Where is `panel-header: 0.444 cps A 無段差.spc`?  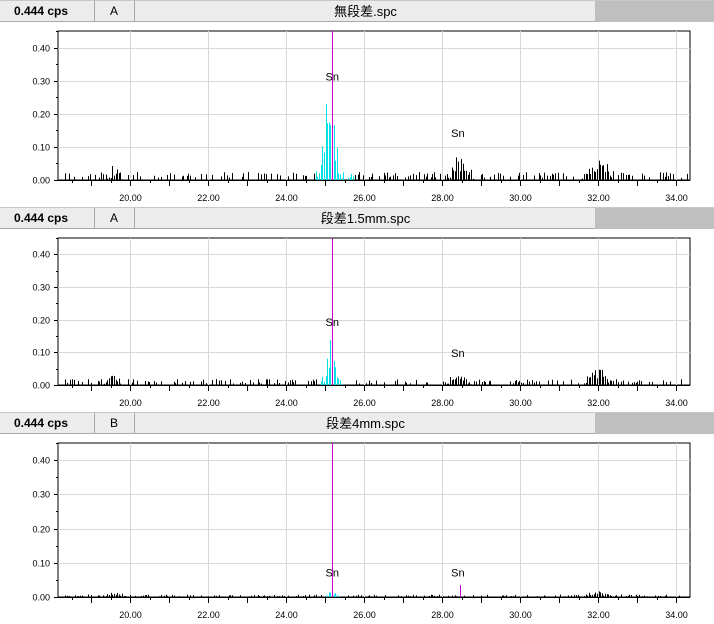
panel-header: 0.444 cps A 無段差.spc is located at coordinates (357, 11).